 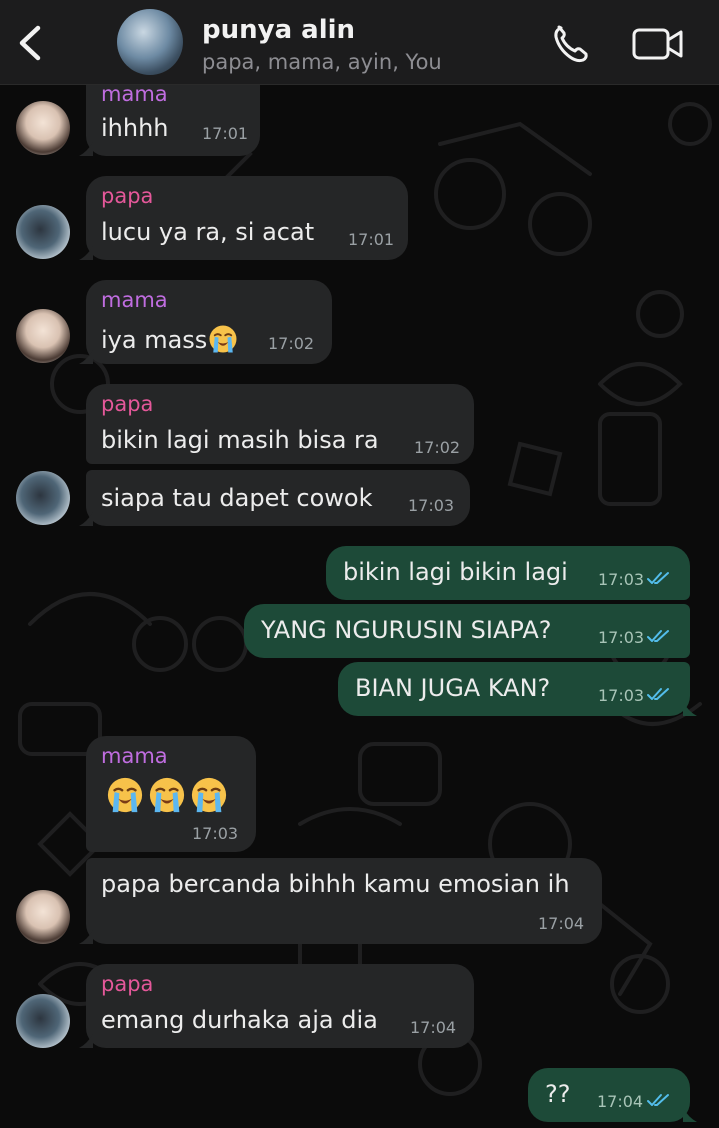 What do you see at coordinates (322, 62) in the screenshot?
I see `group-members: papa, mama, ayin, You` at bounding box center [322, 62].